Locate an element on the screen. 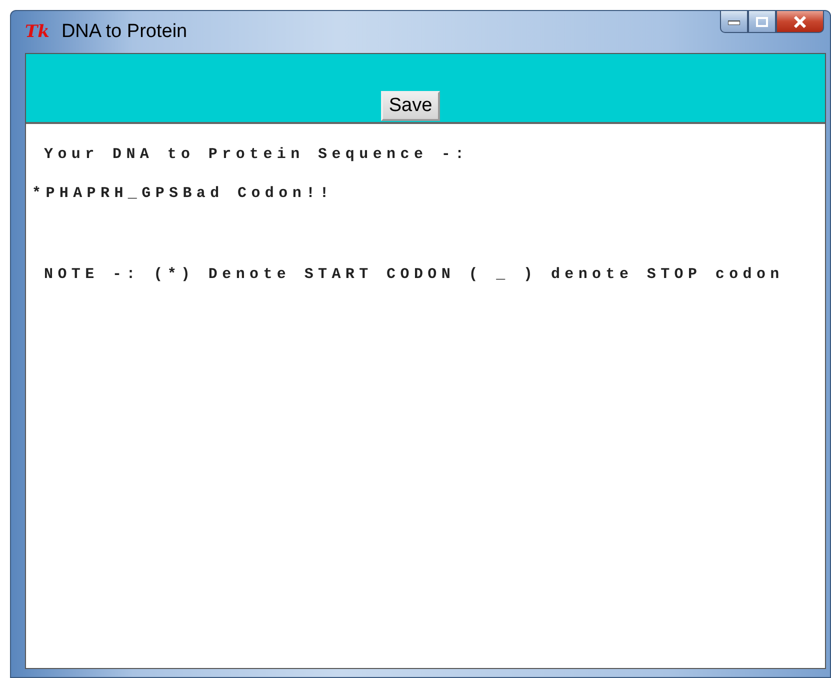  save-button: Save is located at coordinates (410, 106).